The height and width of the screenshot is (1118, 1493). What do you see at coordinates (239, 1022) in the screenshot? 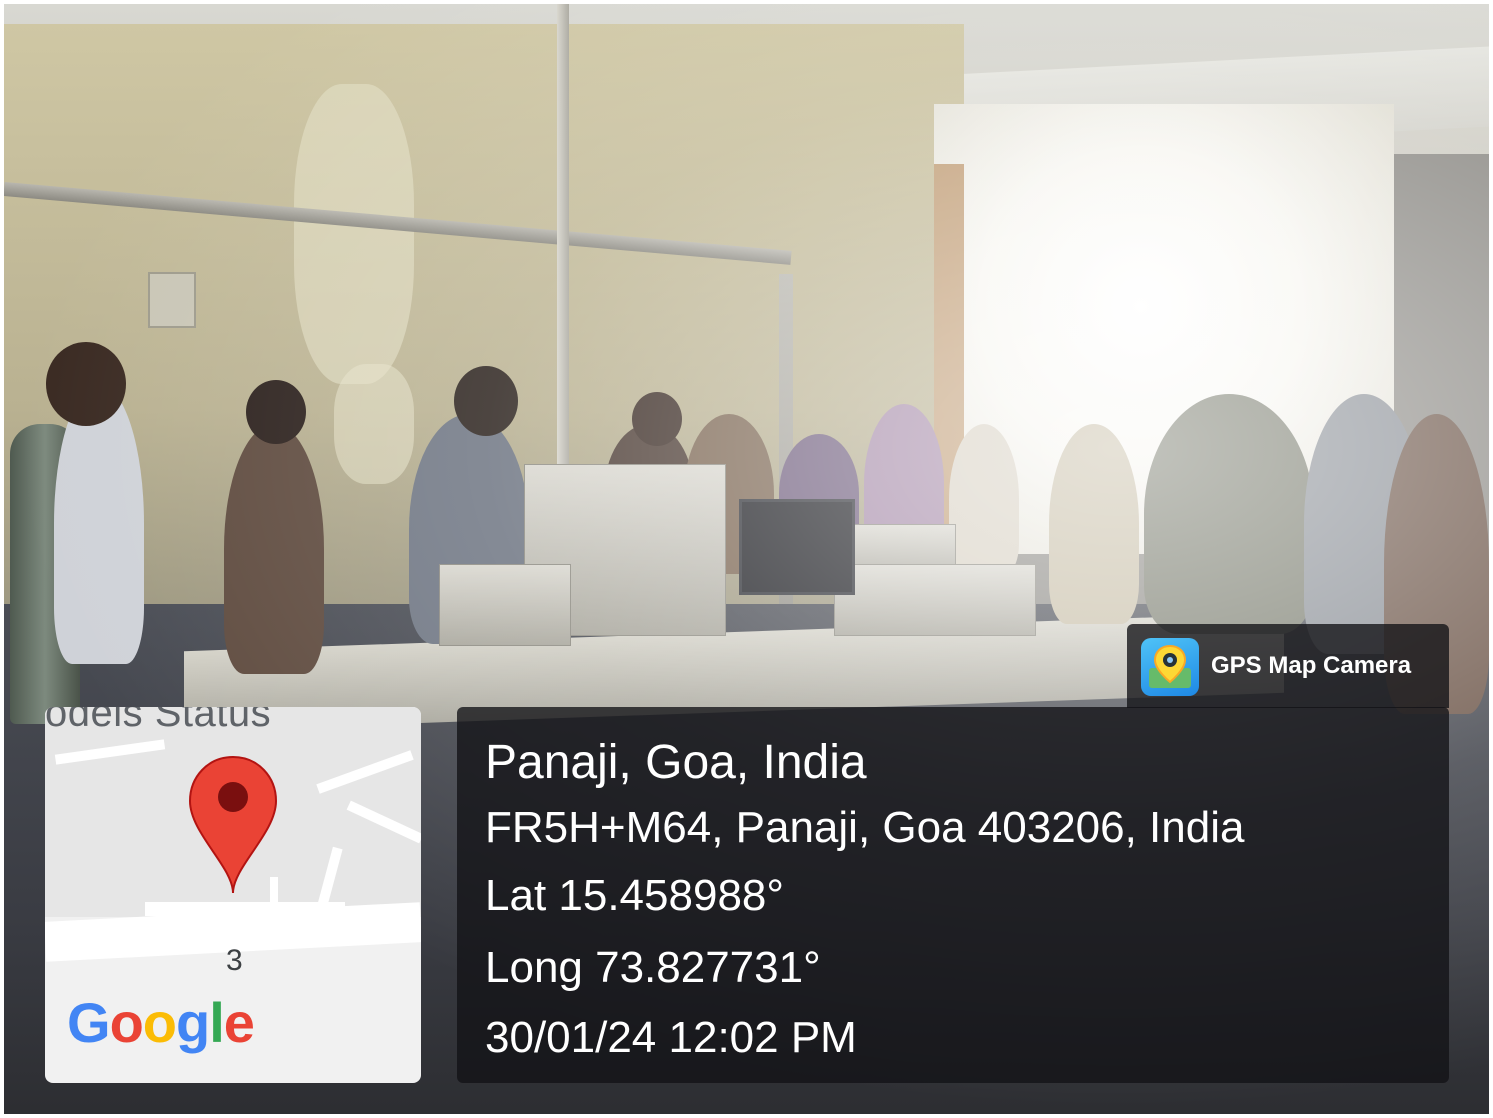
I see `google-logo-letter: e` at bounding box center [239, 1022].